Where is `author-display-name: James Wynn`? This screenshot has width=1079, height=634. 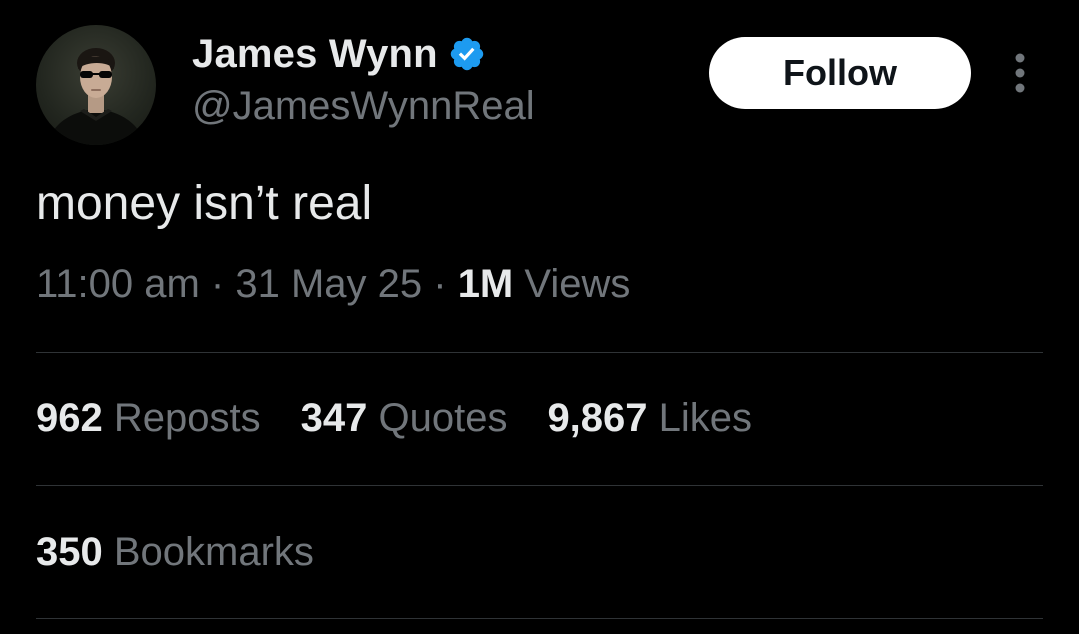
author-display-name: James Wynn is located at coordinates (315, 54).